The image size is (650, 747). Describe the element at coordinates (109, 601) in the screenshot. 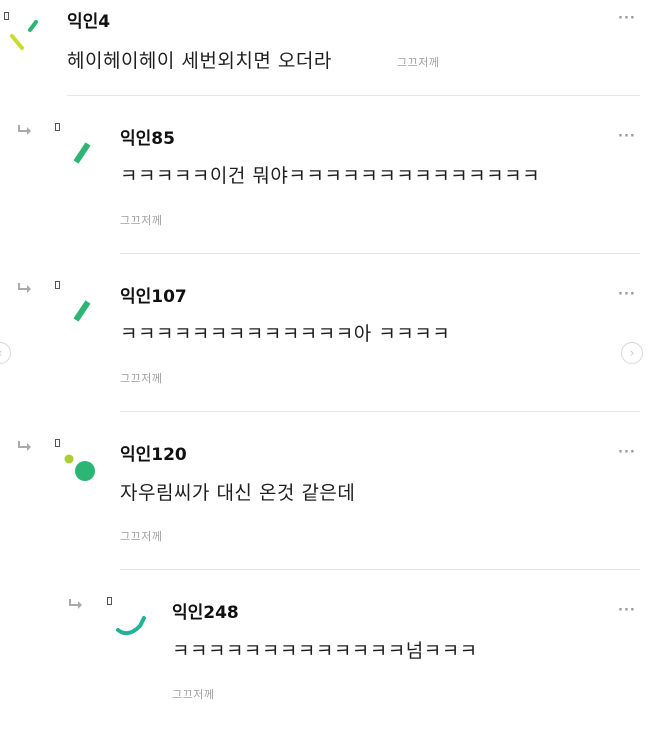

I see `level-badge-icon` at that location.